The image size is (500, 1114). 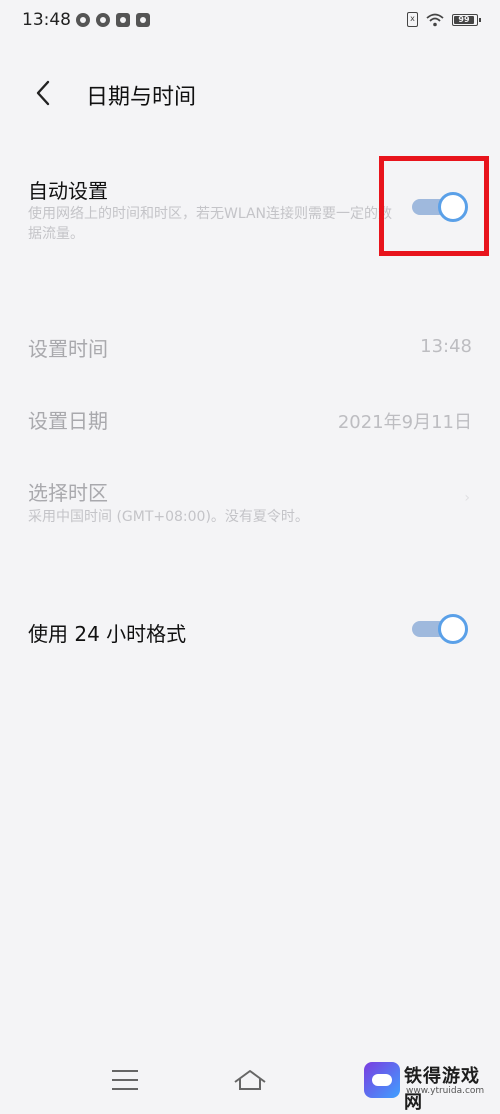 I want to click on watermark-logo-icon, so click(x=382, y=1080).